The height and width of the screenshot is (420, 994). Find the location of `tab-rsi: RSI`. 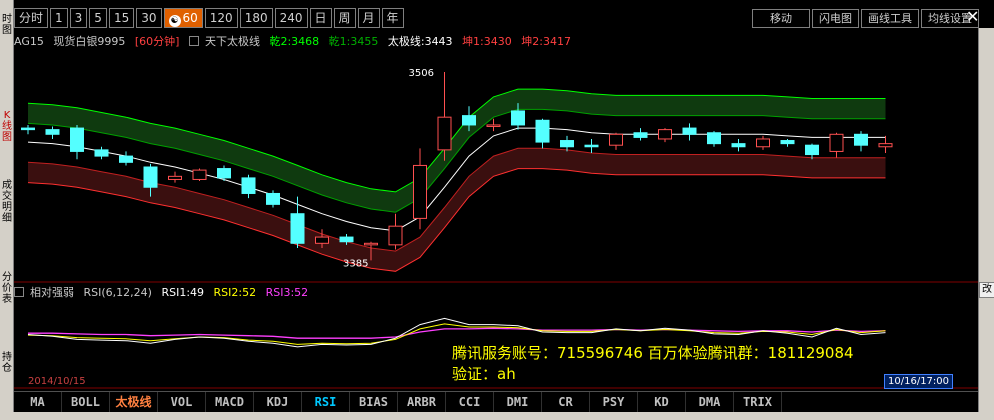

tab-rsi: RSI is located at coordinates (326, 402).